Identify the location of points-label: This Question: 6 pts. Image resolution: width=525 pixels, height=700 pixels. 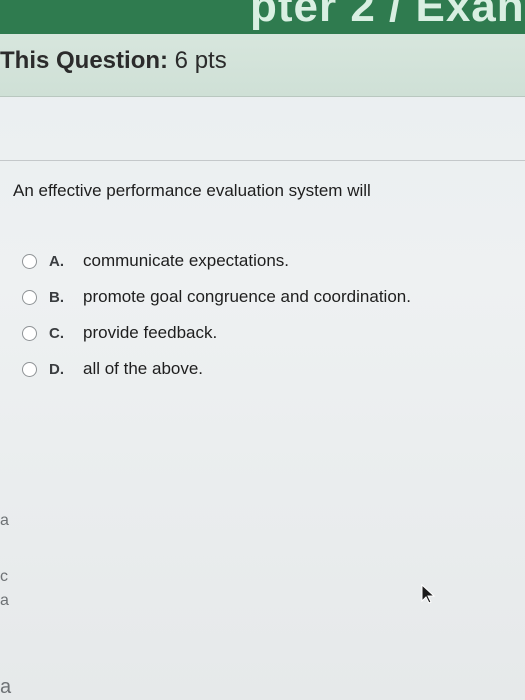
(113, 61).